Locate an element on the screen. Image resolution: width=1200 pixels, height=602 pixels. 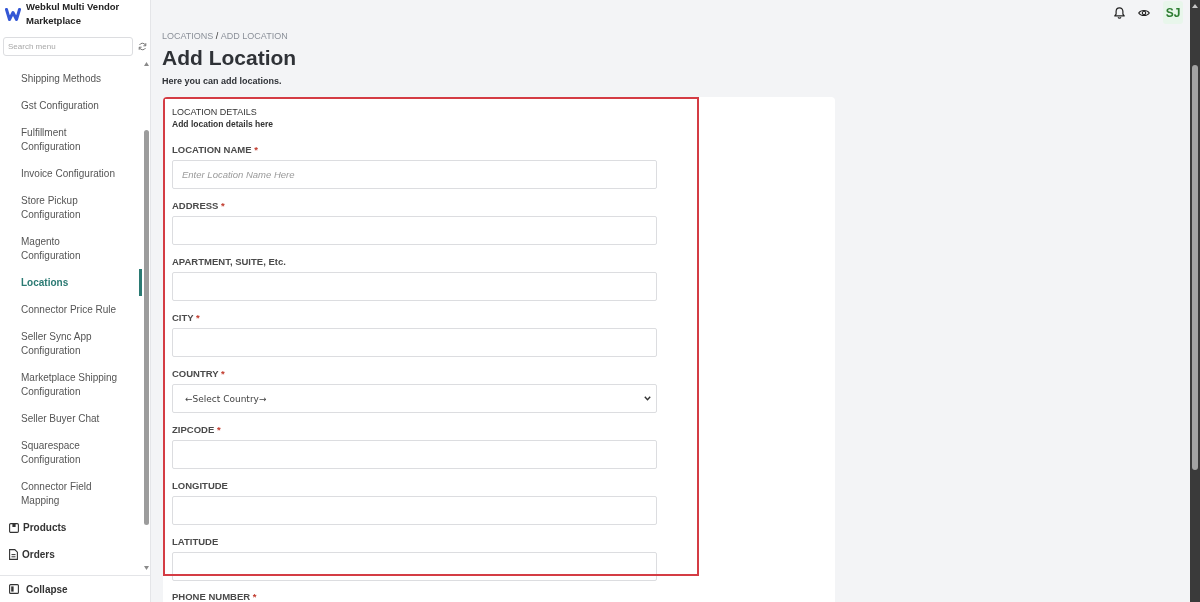
sidebar-item: Orders is located at coordinates (27, 554).